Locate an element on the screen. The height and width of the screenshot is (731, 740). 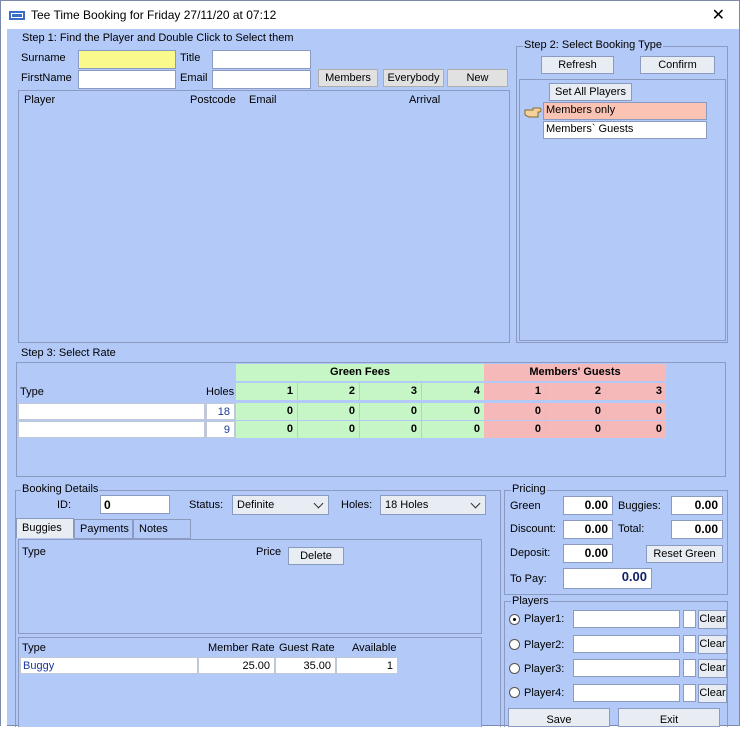
player3-field is located at coordinates (626, 668).